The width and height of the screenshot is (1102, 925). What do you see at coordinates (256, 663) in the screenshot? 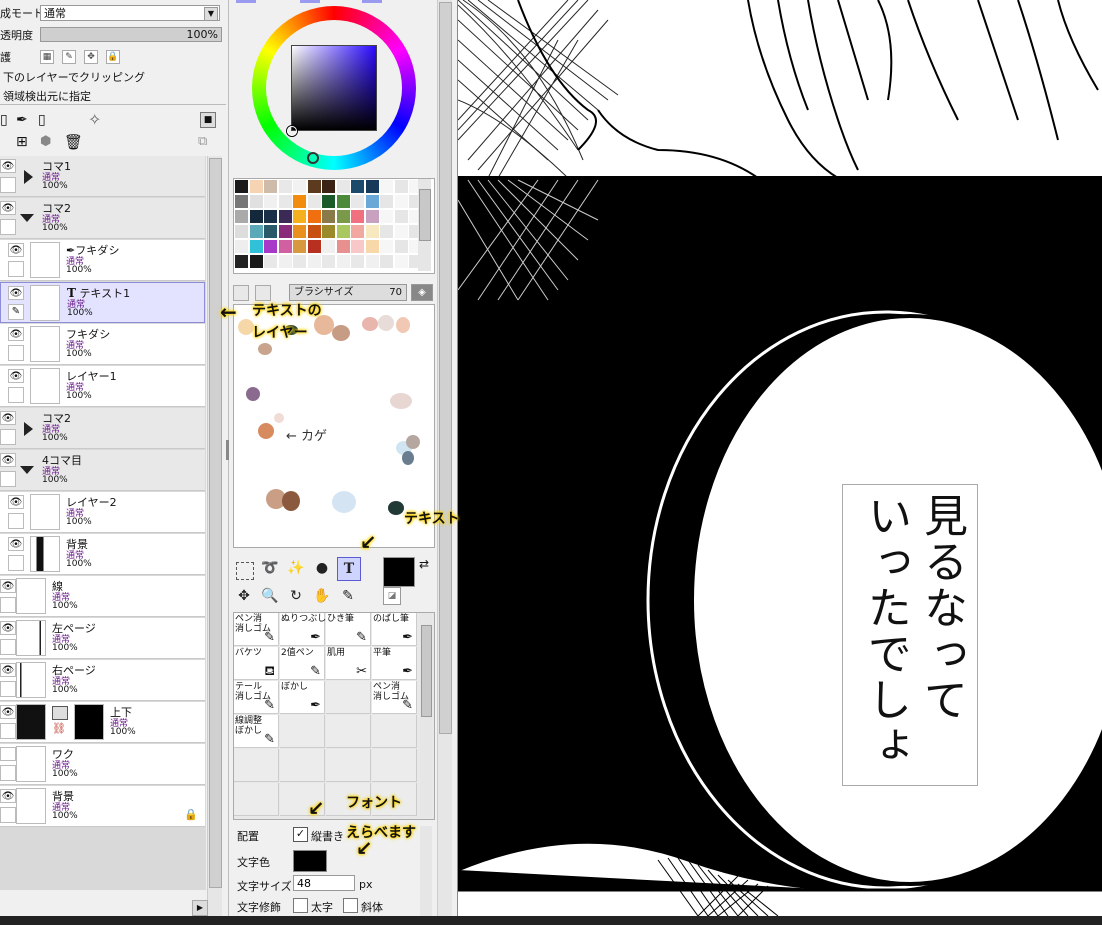
I see `brush-slot: バケツ ⛾` at bounding box center [256, 663].